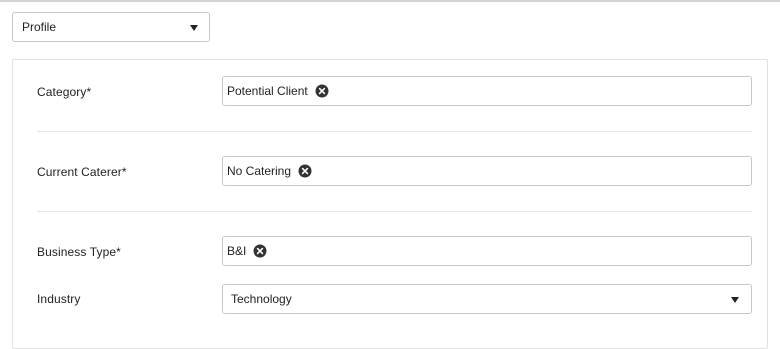 The width and height of the screenshot is (780, 349). What do you see at coordinates (39, 27) in the screenshot?
I see `section-dropdown-value: Profile` at bounding box center [39, 27].